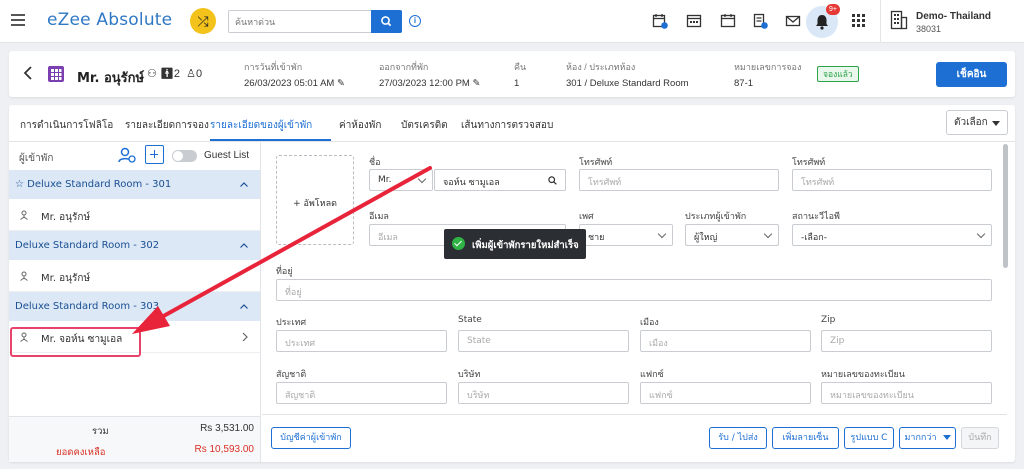 This screenshot has width=1024, height=469. What do you see at coordinates (679, 180) in the screenshot?
I see `phone-input: โทรศัพท์` at bounding box center [679, 180].